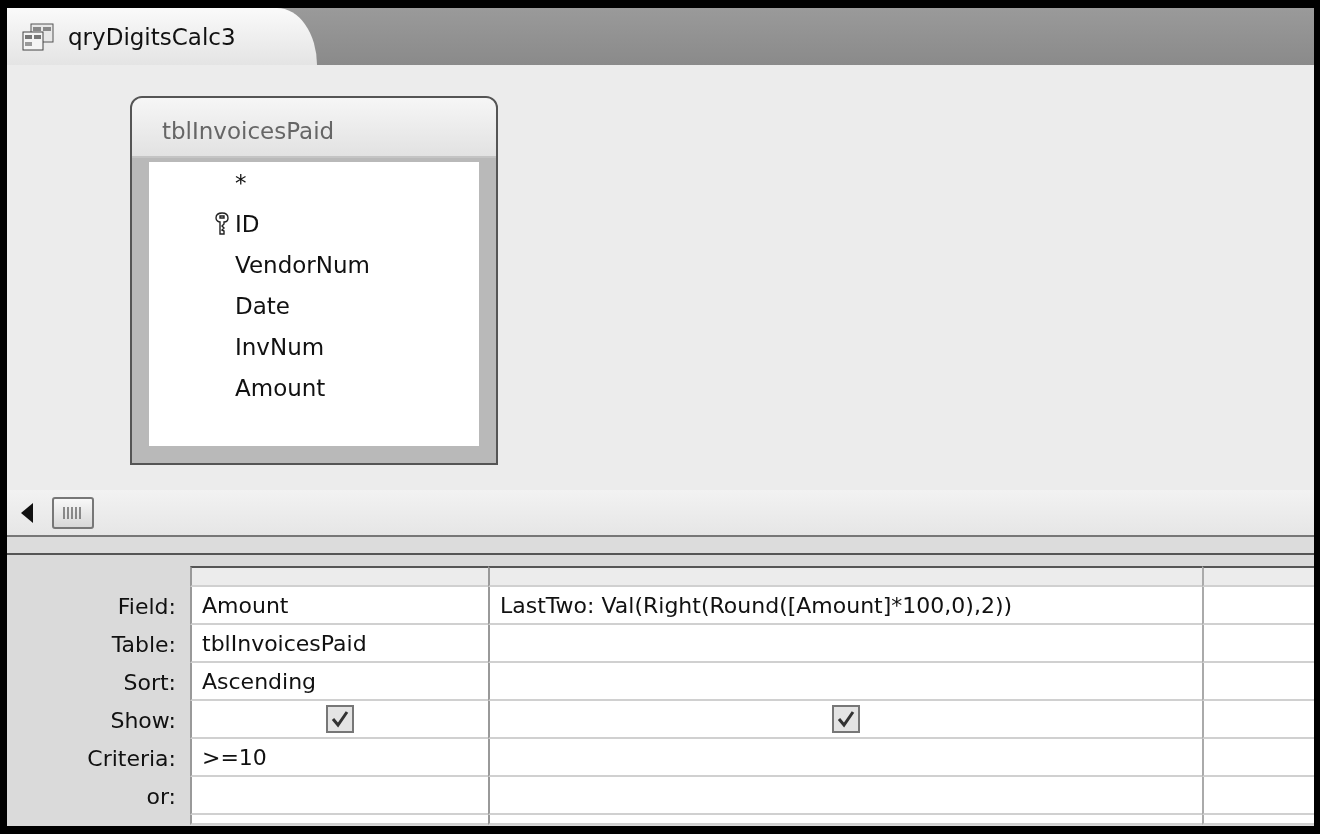 The image size is (1320, 834). What do you see at coordinates (146, 606) in the screenshot?
I see `row-label: Field:` at bounding box center [146, 606].